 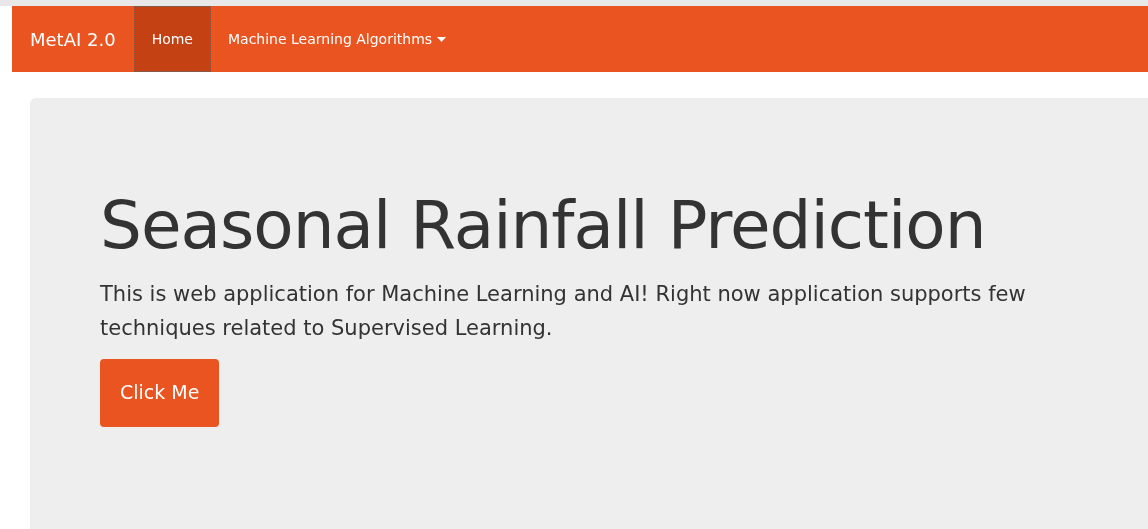 What do you see at coordinates (563, 311) in the screenshot?
I see `hero-text: This is web application for Machine Learning and AI! Right now application supports few techniques related to Supervised Learning.` at bounding box center [563, 311].